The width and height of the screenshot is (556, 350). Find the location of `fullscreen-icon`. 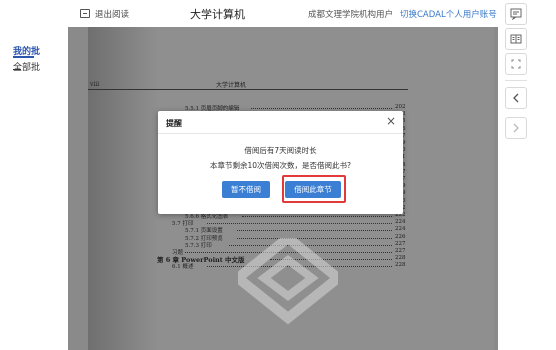

fullscreen-icon is located at coordinates (516, 64).